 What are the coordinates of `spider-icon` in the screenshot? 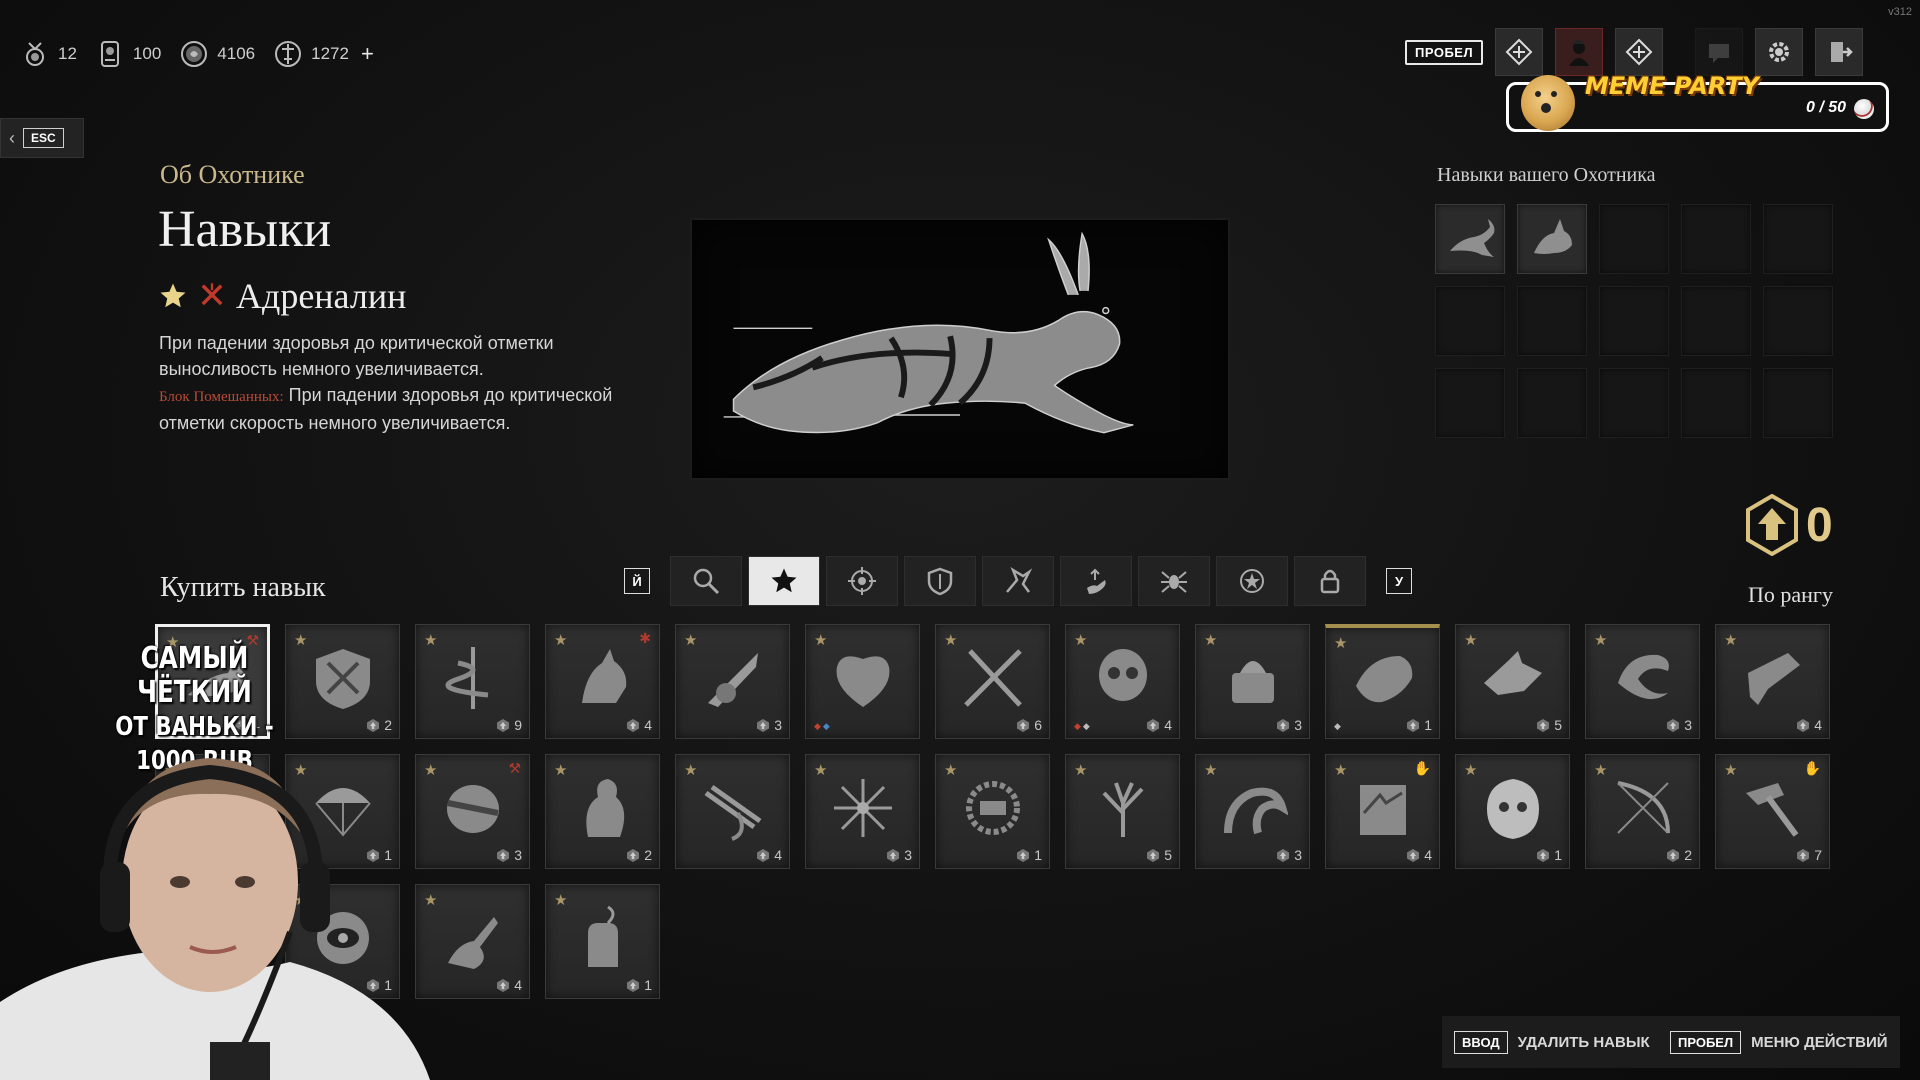 It's located at (1174, 582).